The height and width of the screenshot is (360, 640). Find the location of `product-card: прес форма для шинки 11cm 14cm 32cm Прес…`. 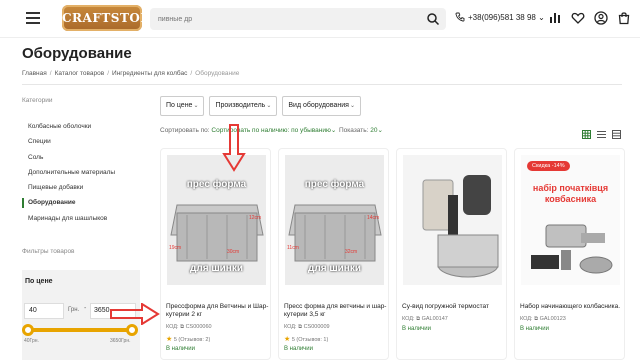

product-card: прес форма для шинки 11cm 14cm 32cm Прес… is located at coordinates (333, 254).